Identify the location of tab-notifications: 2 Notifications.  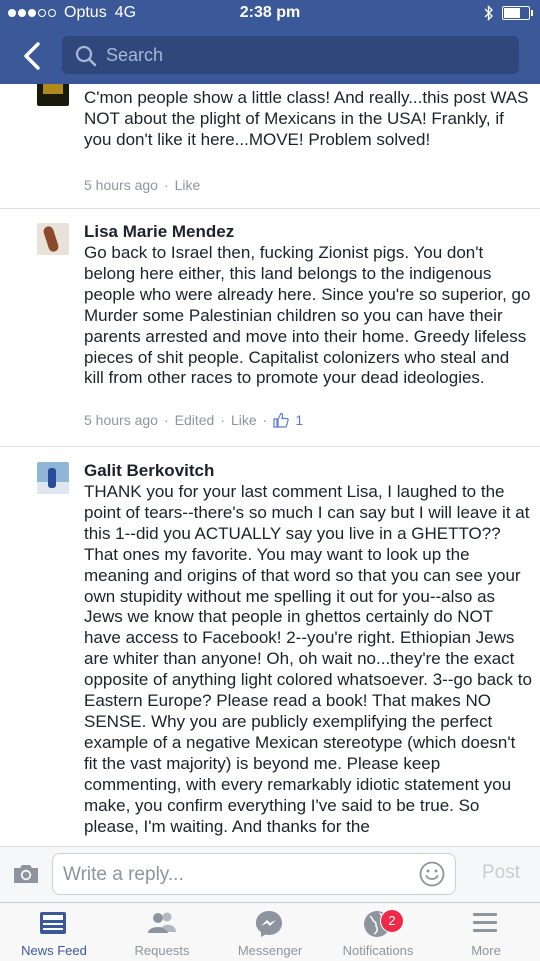
(378, 932).